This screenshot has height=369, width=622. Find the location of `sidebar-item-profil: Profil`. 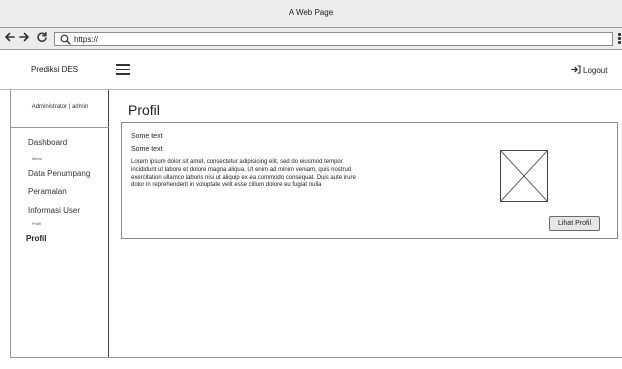

sidebar-item-profil: Profil is located at coordinates (36, 238).